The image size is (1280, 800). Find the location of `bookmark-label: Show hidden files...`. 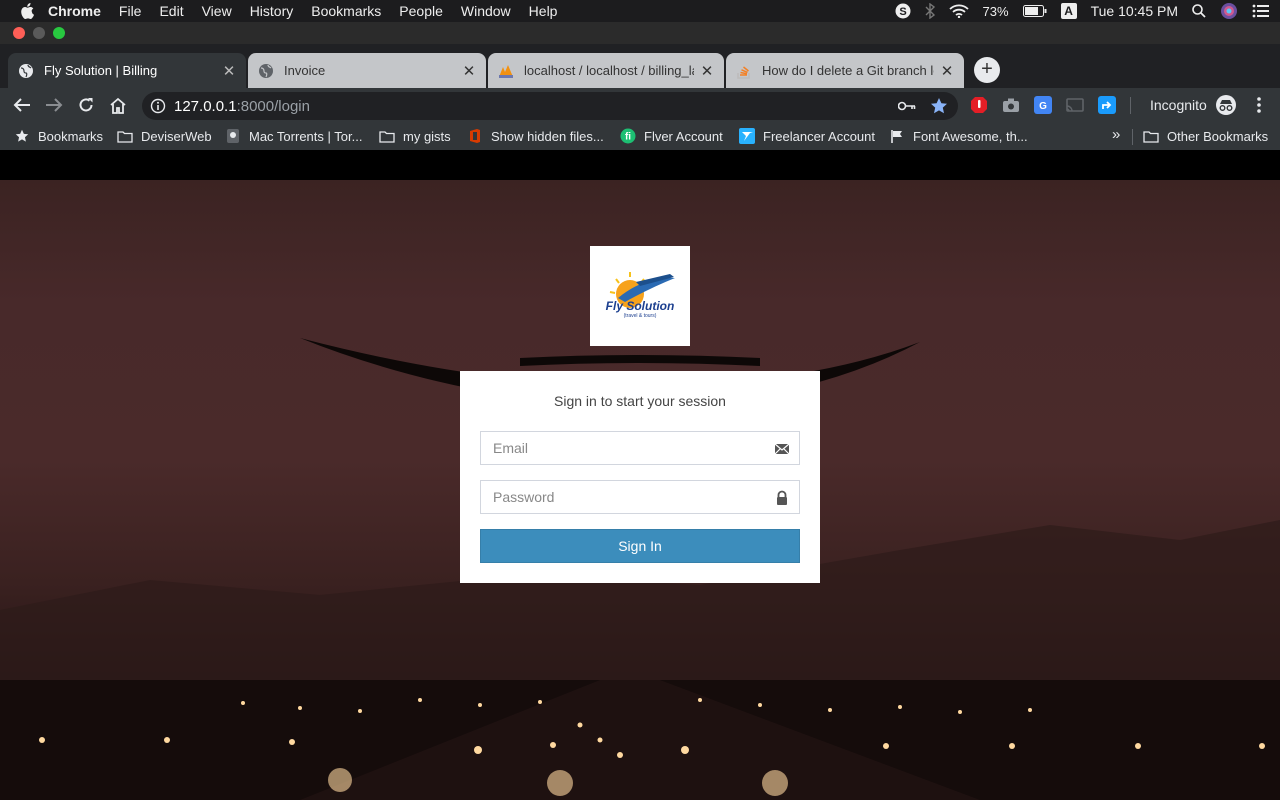

bookmark-label: Show hidden files... is located at coordinates (547, 136).